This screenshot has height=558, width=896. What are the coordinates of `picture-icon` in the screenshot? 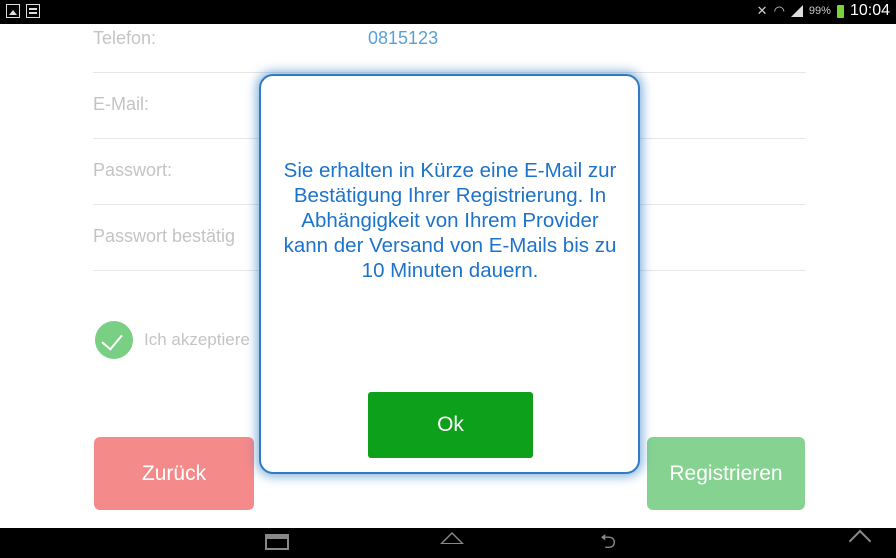 It's located at (13, 11).